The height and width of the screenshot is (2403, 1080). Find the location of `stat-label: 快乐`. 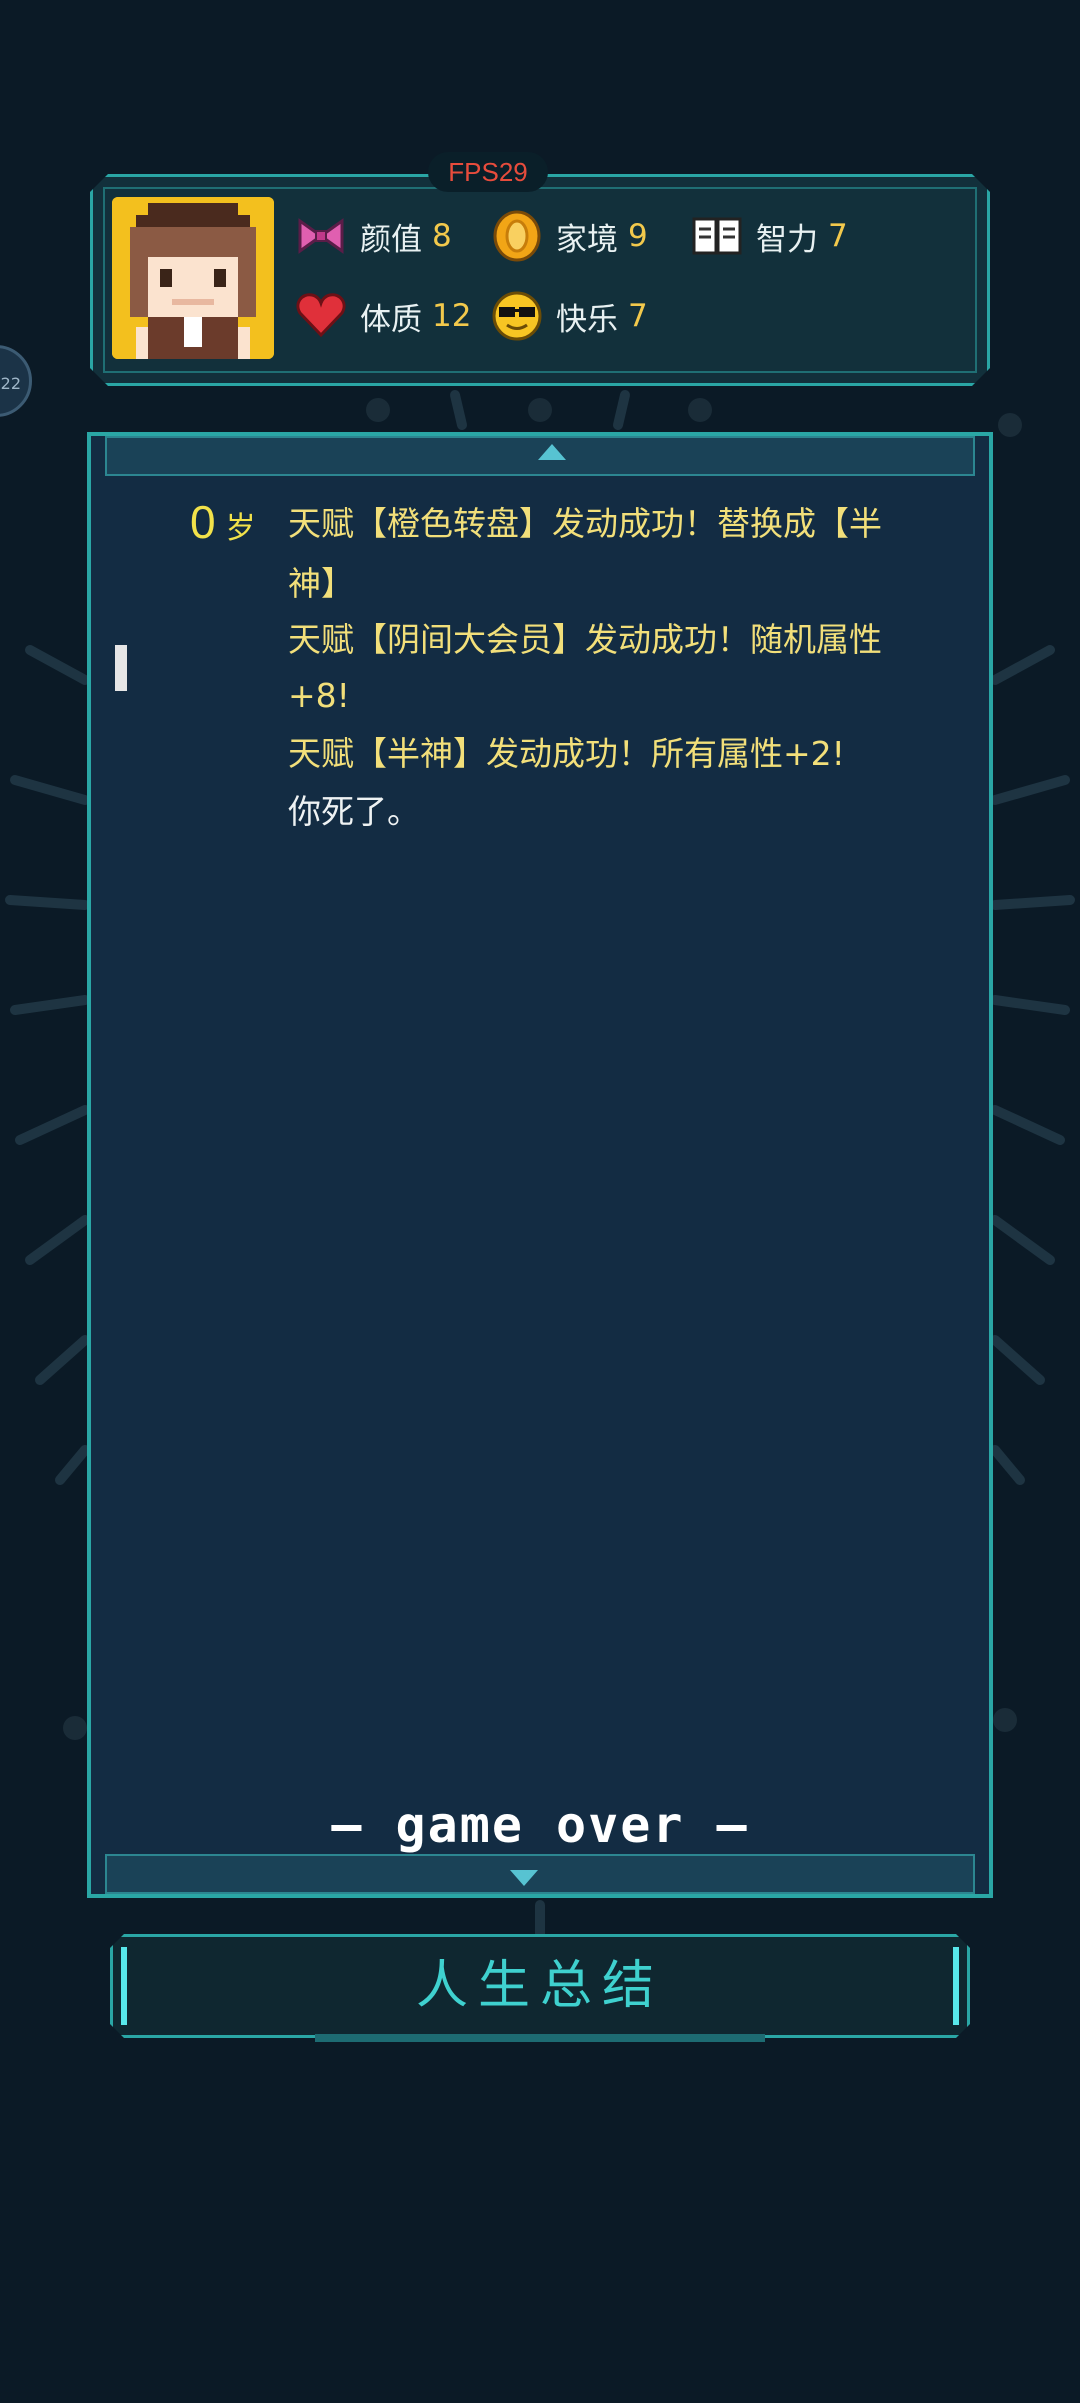

stat-label: 快乐 is located at coordinates (587, 319).